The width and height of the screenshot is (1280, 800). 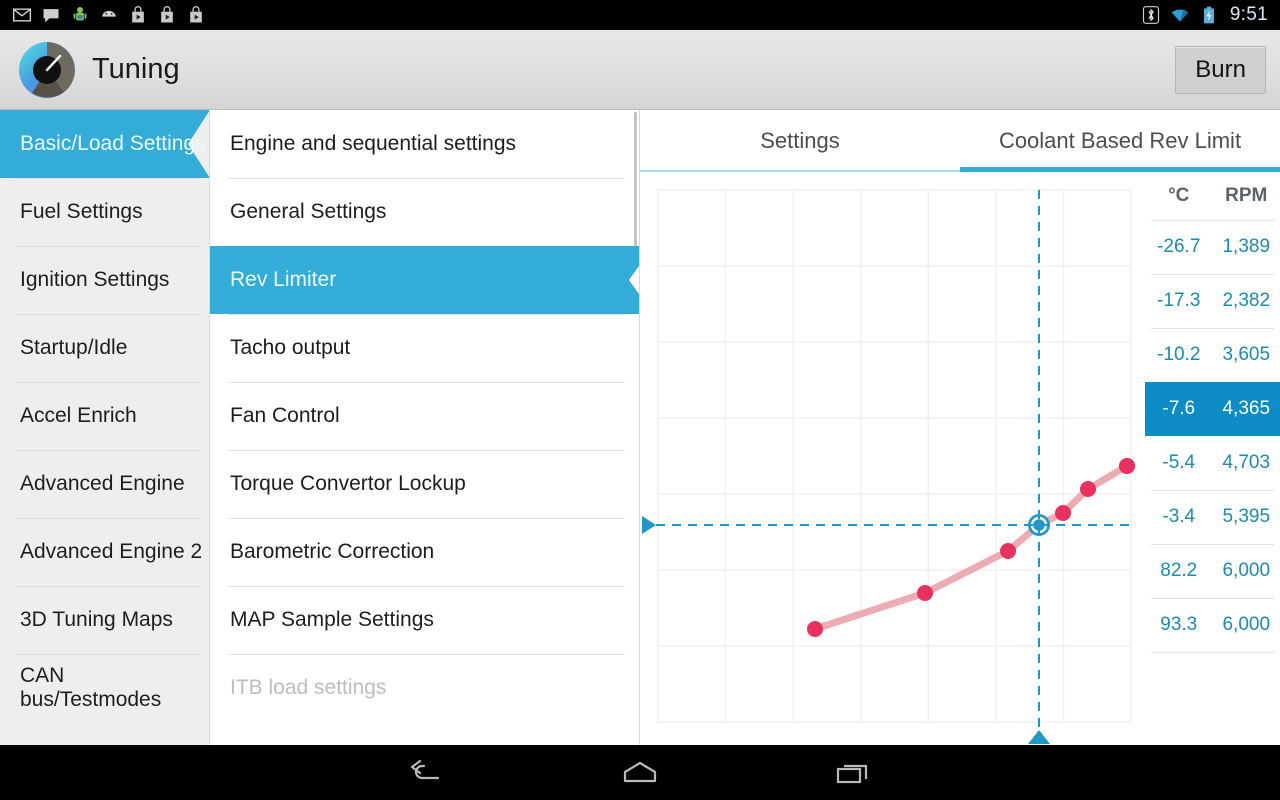 I want to click on table-row: -3.4 5,395, so click(x=1212, y=517).